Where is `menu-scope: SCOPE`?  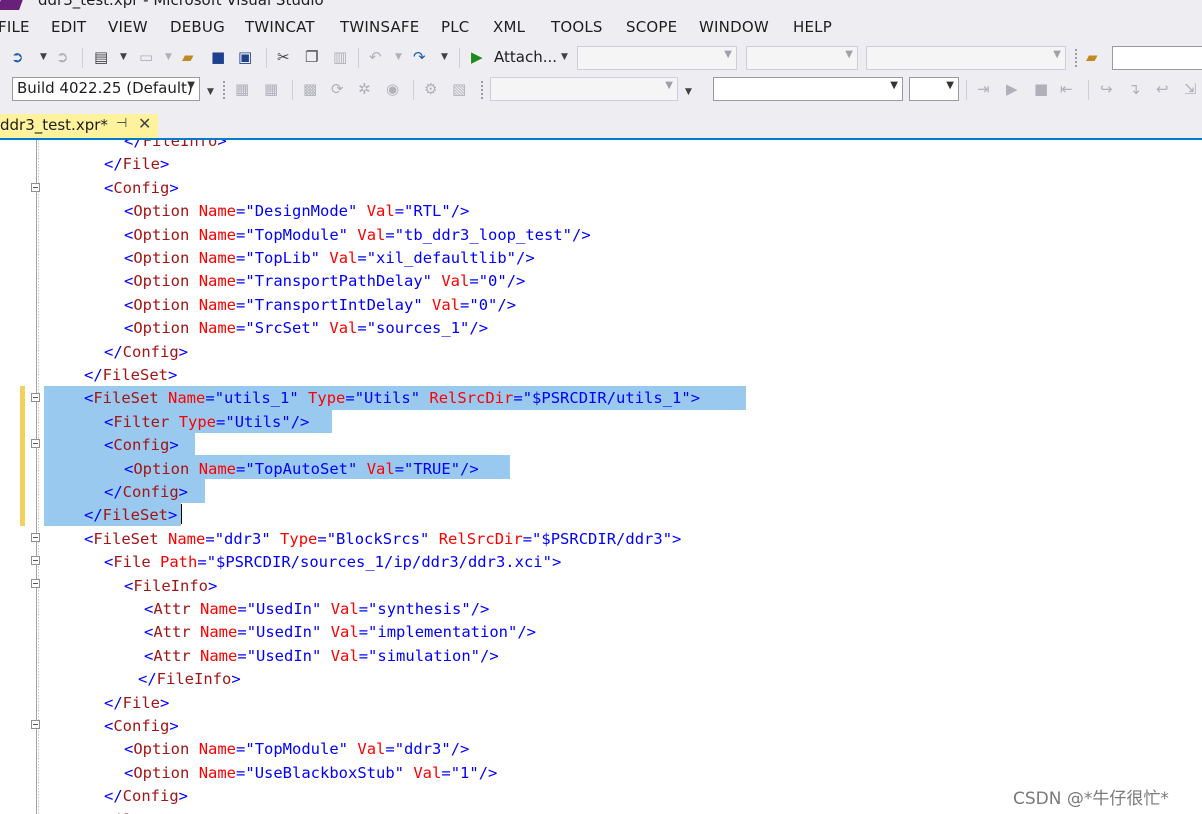 menu-scope: SCOPE is located at coordinates (651, 27).